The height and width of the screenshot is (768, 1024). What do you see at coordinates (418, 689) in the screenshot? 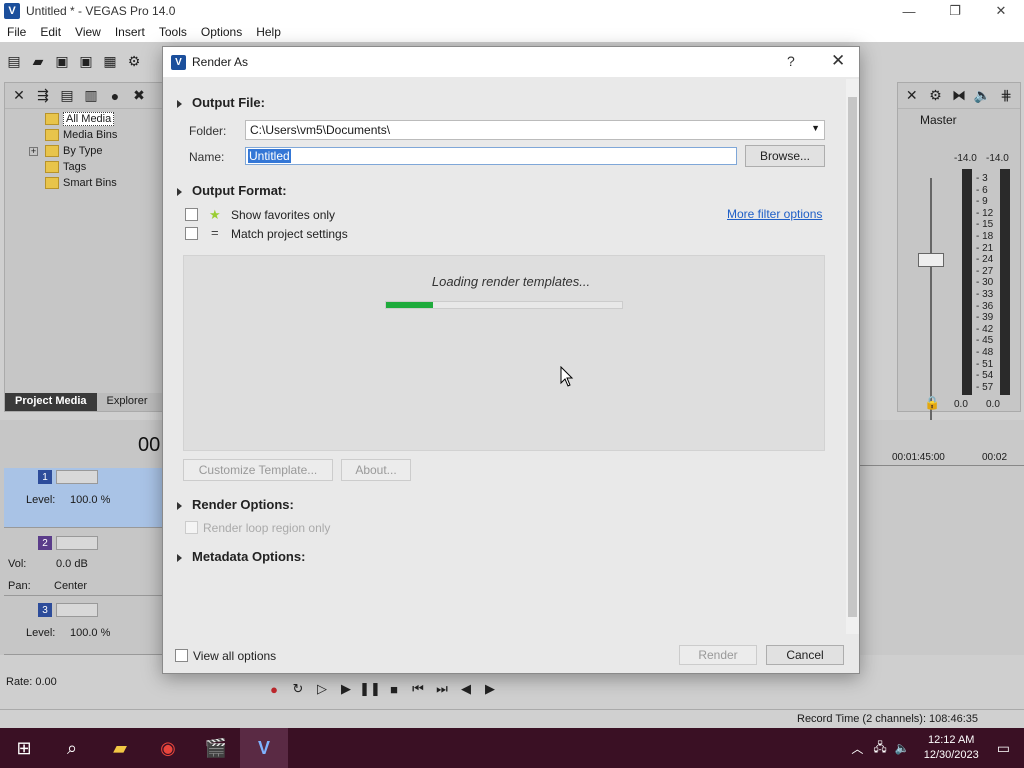
I see `go-to-start-icon: ⏮` at bounding box center [418, 689].